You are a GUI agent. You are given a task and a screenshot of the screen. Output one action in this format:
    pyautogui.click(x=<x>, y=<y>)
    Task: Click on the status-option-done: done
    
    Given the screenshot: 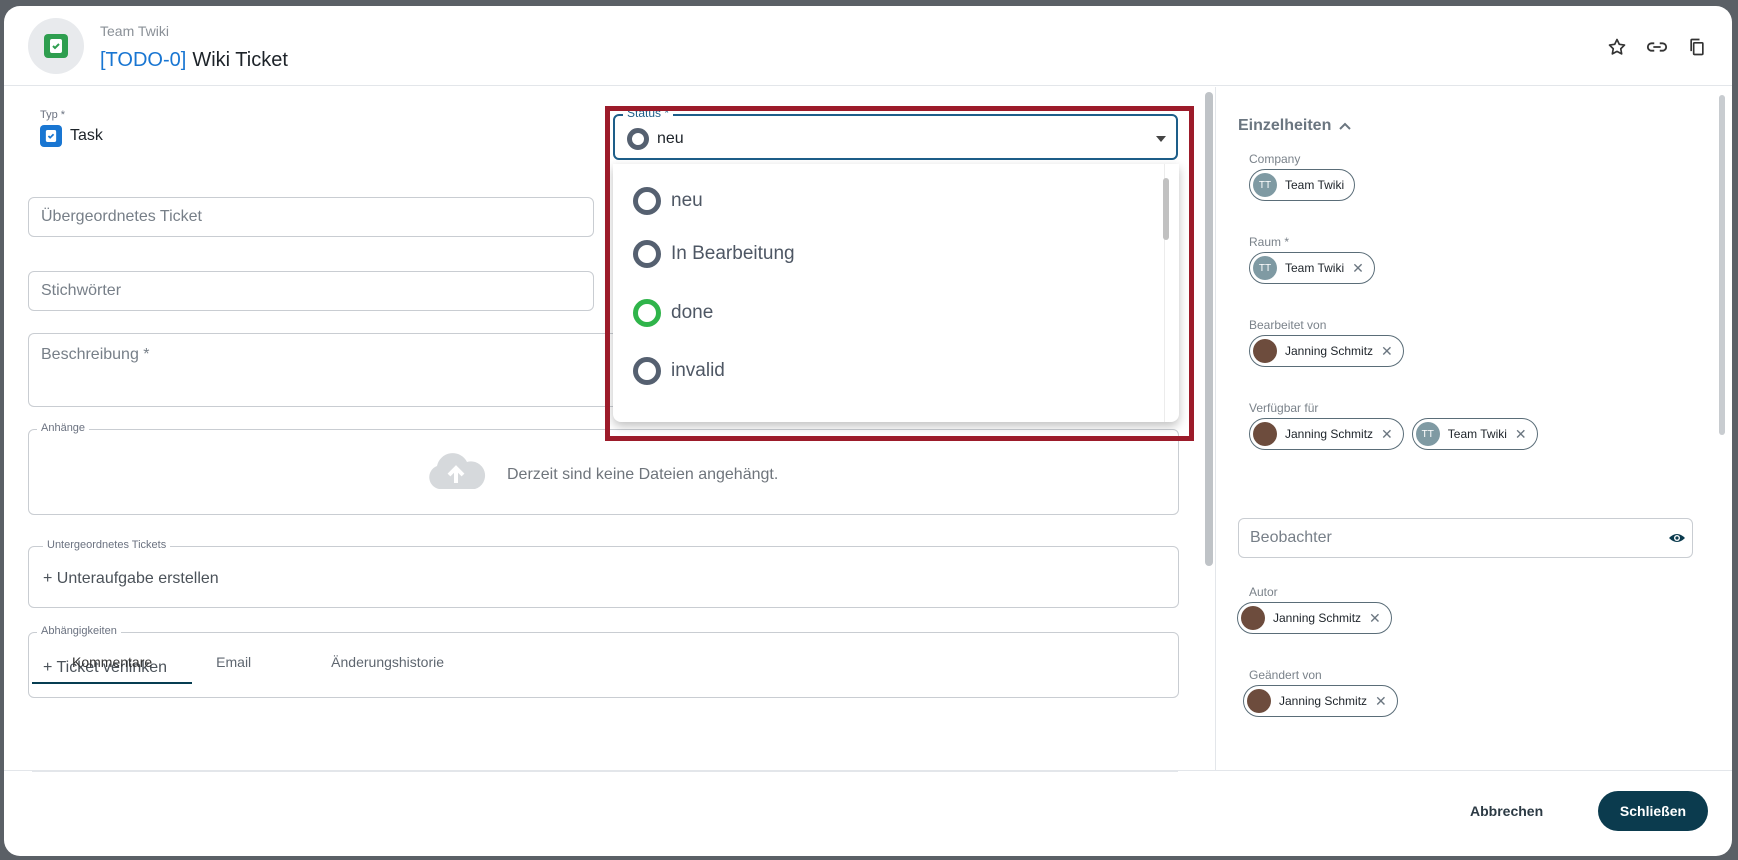 What is the action you would take?
    pyautogui.click(x=673, y=313)
    